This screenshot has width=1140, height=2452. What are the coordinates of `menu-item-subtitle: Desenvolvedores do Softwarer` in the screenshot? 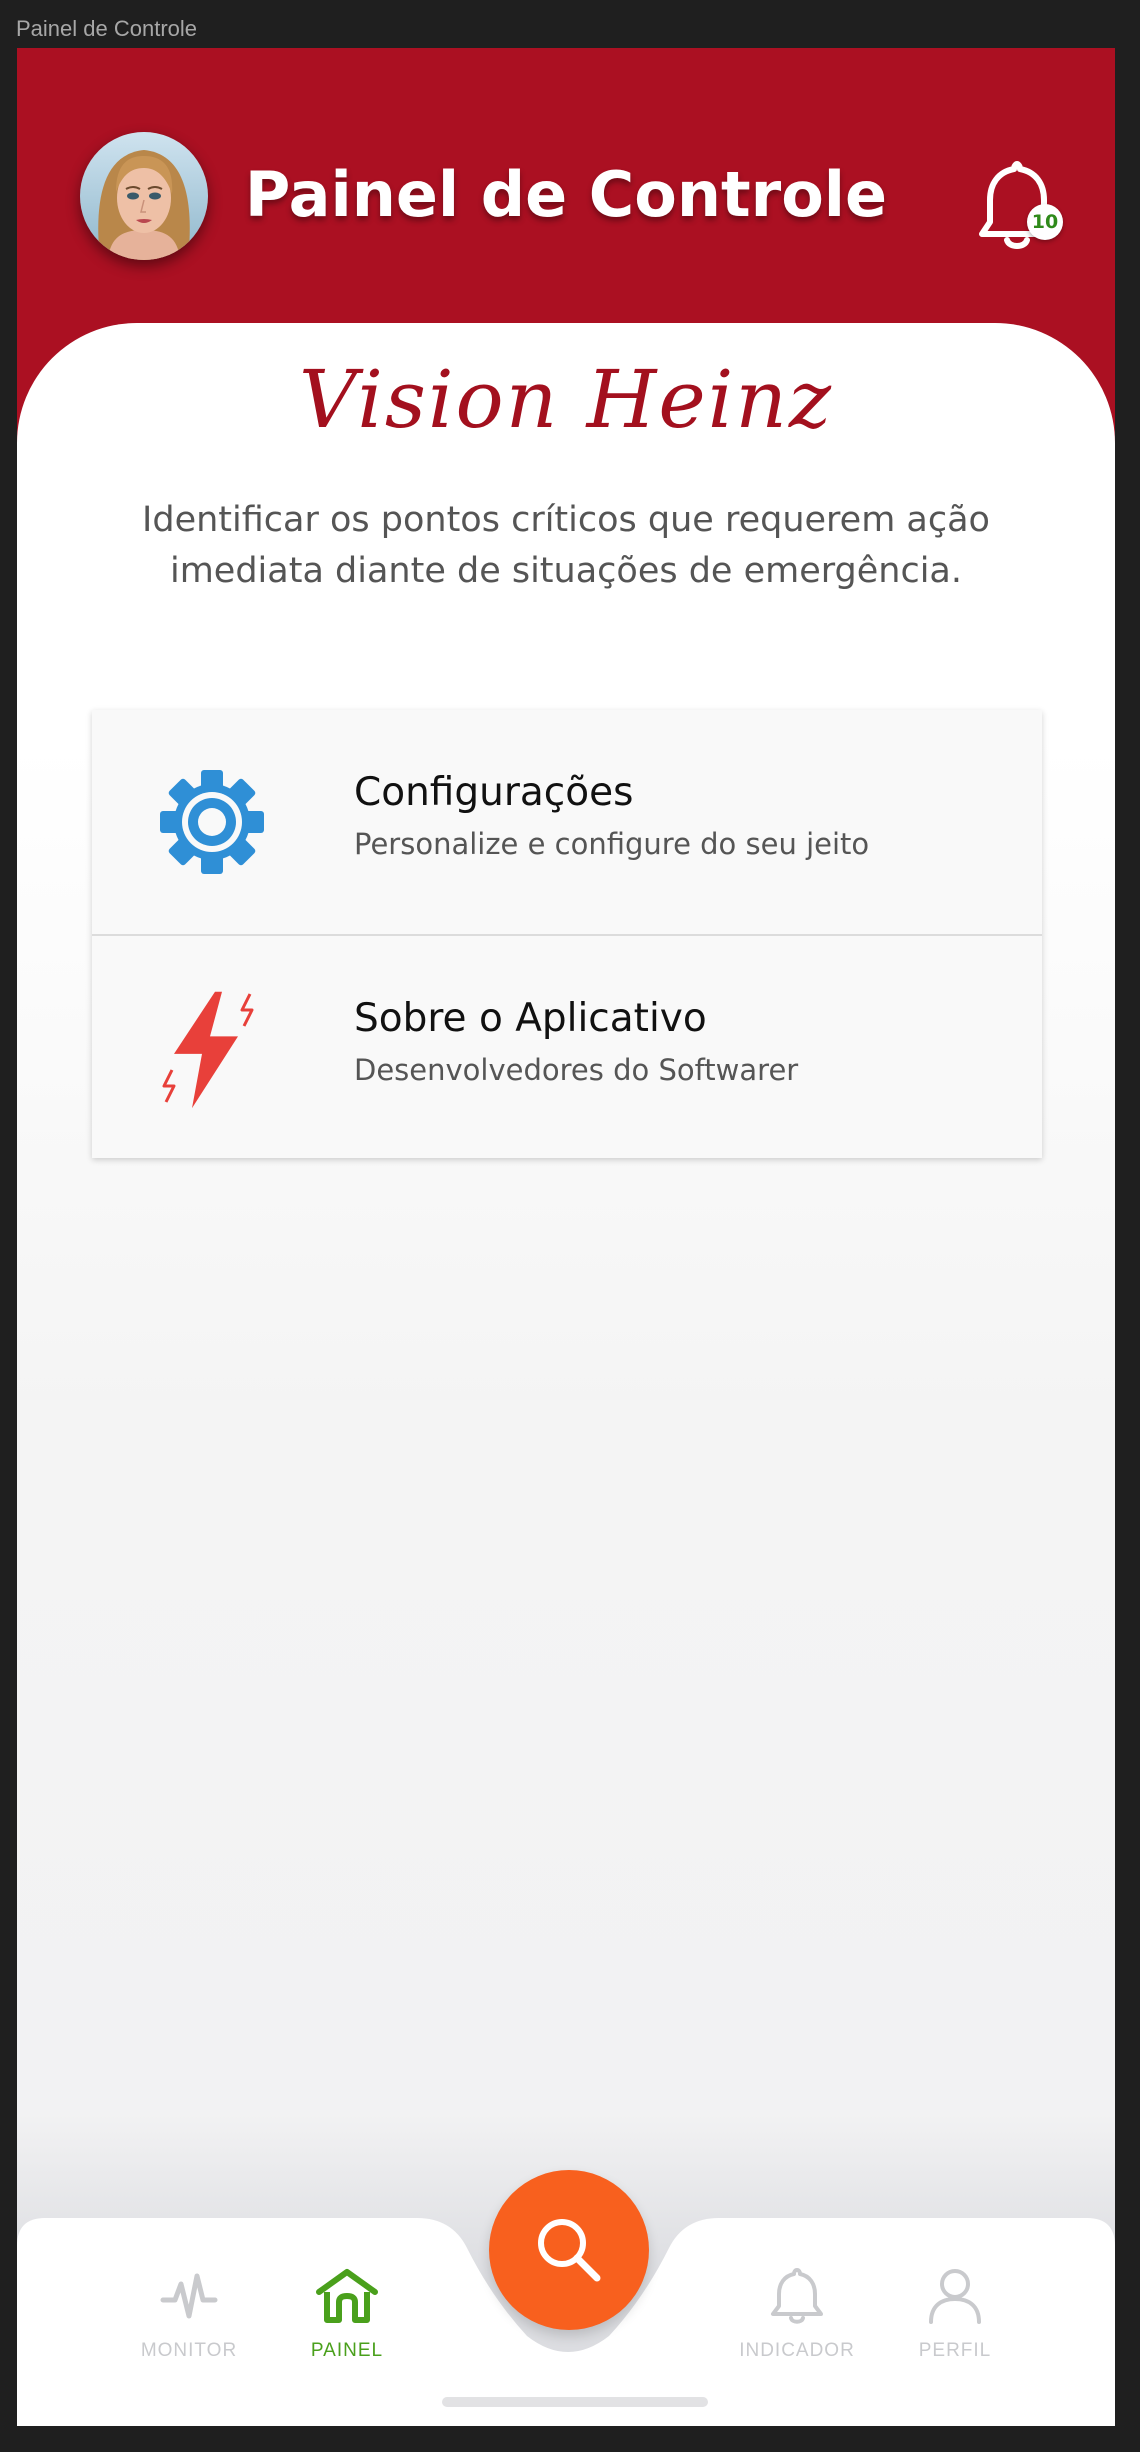 It's located at (576, 1070).